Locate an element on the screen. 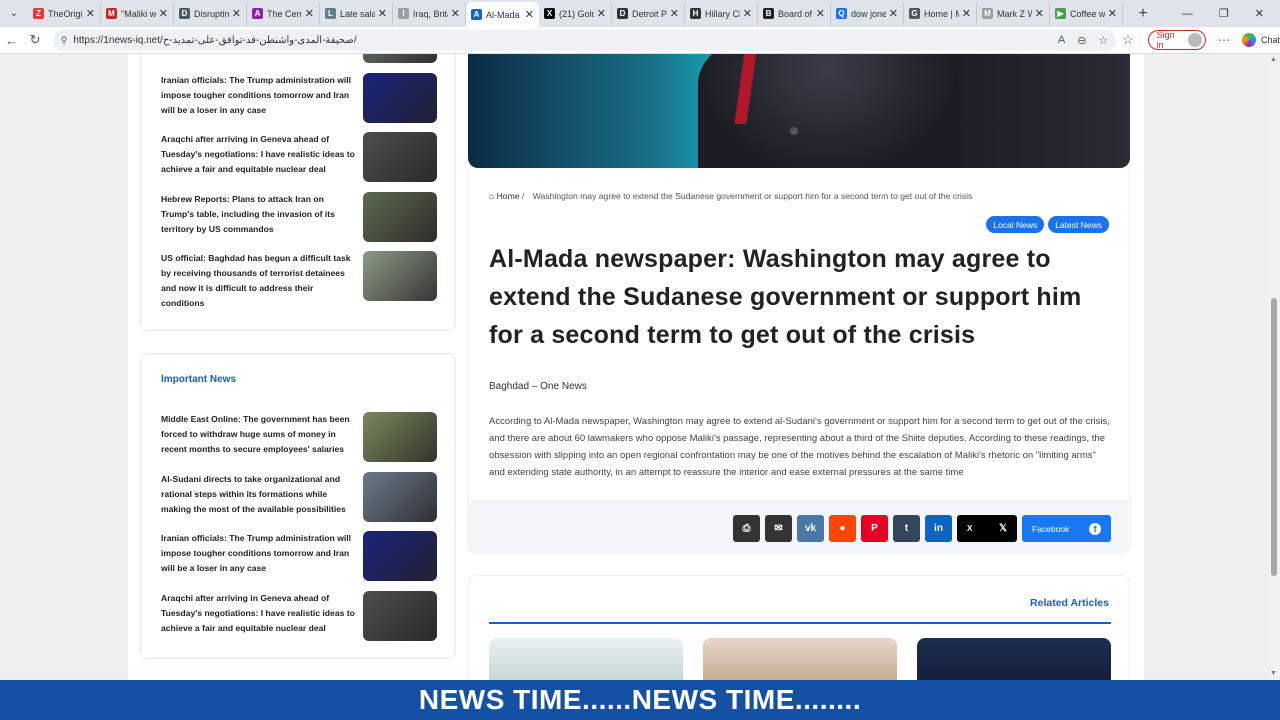 The height and width of the screenshot is (720, 1280). new-tab-button: + is located at coordinates (1143, 14).